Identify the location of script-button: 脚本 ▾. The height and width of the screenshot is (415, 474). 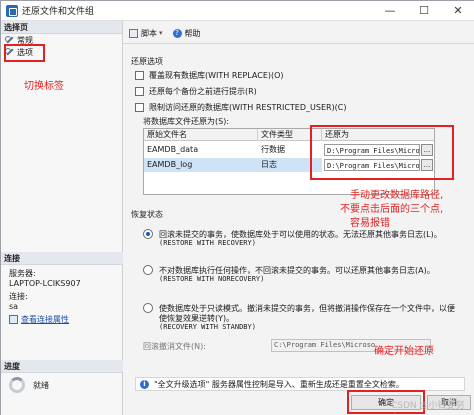
(146, 33).